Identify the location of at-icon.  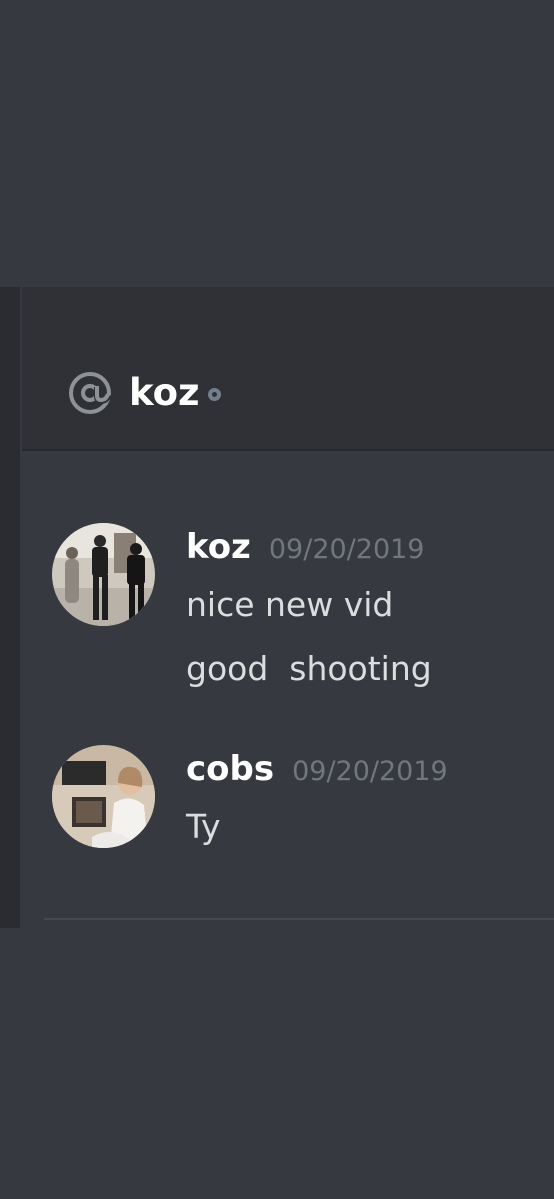
(90, 393).